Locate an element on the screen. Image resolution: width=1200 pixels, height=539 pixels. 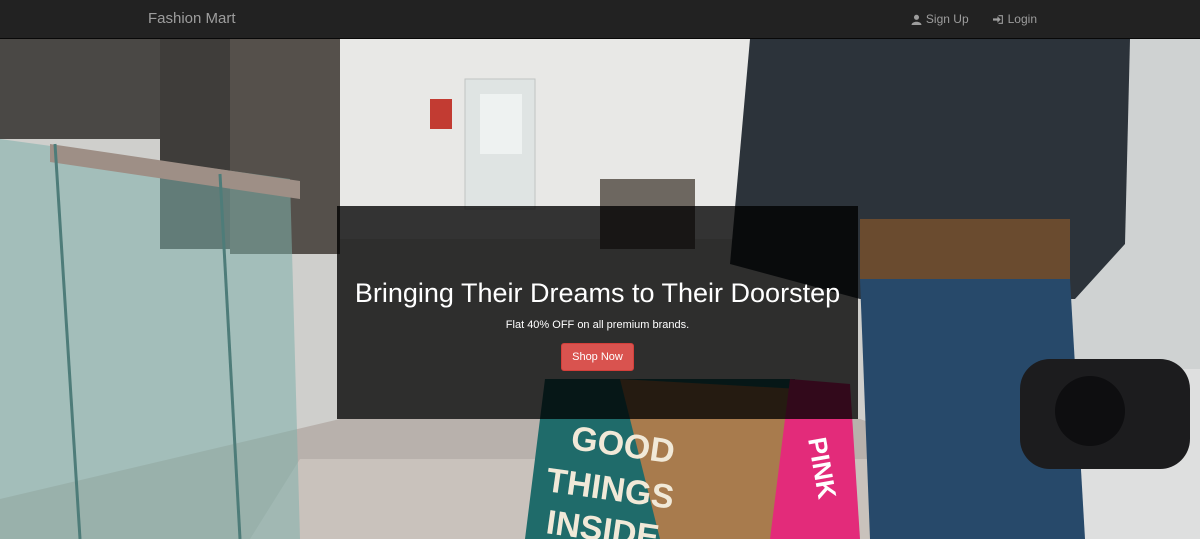
hero-subtitle: Flat 40% OFF on all premium brands. is located at coordinates (597, 325).